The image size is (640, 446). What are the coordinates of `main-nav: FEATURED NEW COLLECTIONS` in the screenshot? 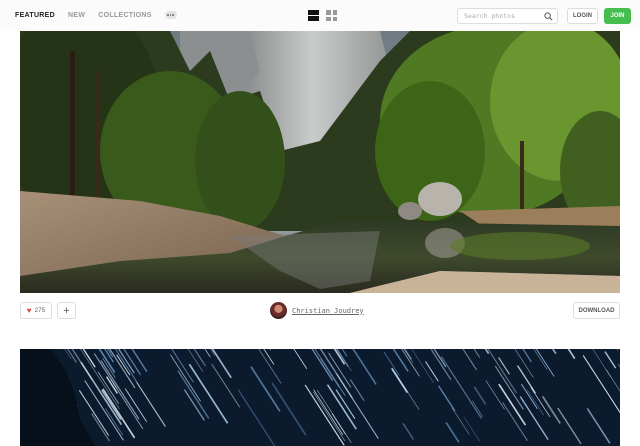 It's located at (96, 15).